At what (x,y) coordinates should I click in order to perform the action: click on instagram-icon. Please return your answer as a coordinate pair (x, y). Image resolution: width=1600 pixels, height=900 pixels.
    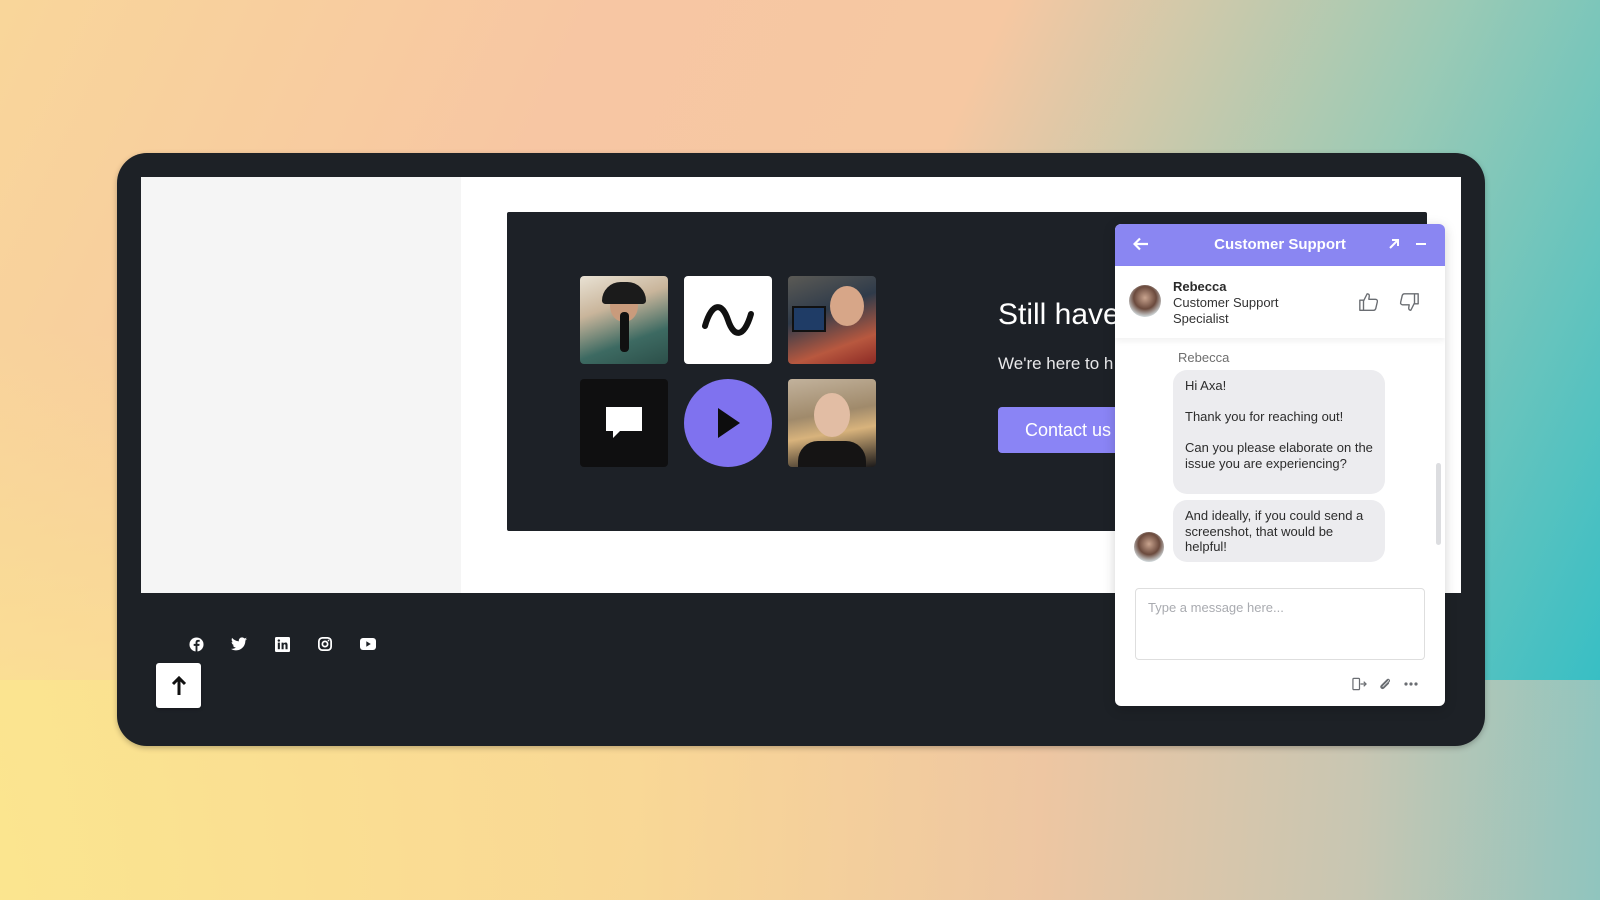
    Looking at the image, I should click on (325, 644).